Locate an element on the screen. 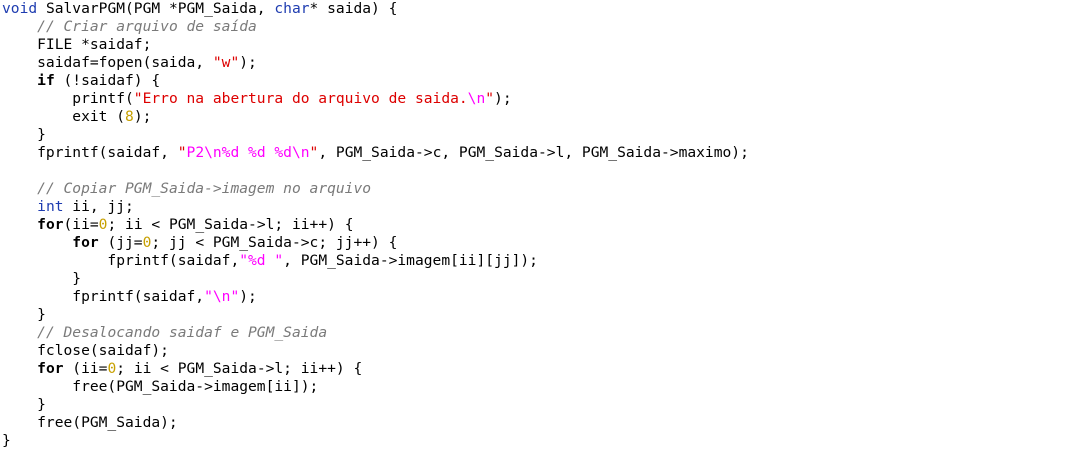 This screenshot has height=451, width=1069. string-token: "Erro na abertura do arquivo de saida. is located at coordinates (300, 98).